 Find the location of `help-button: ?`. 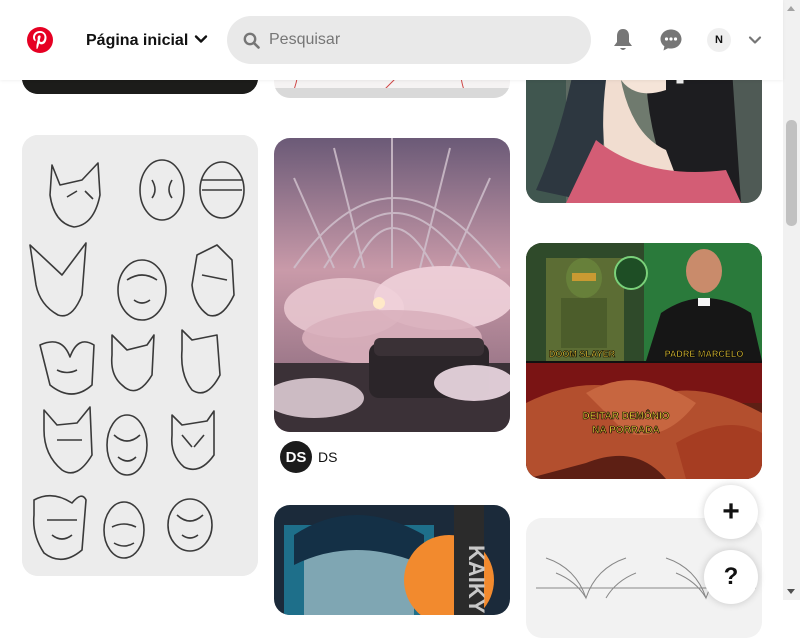

help-button: ? is located at coordinates (731, 577).